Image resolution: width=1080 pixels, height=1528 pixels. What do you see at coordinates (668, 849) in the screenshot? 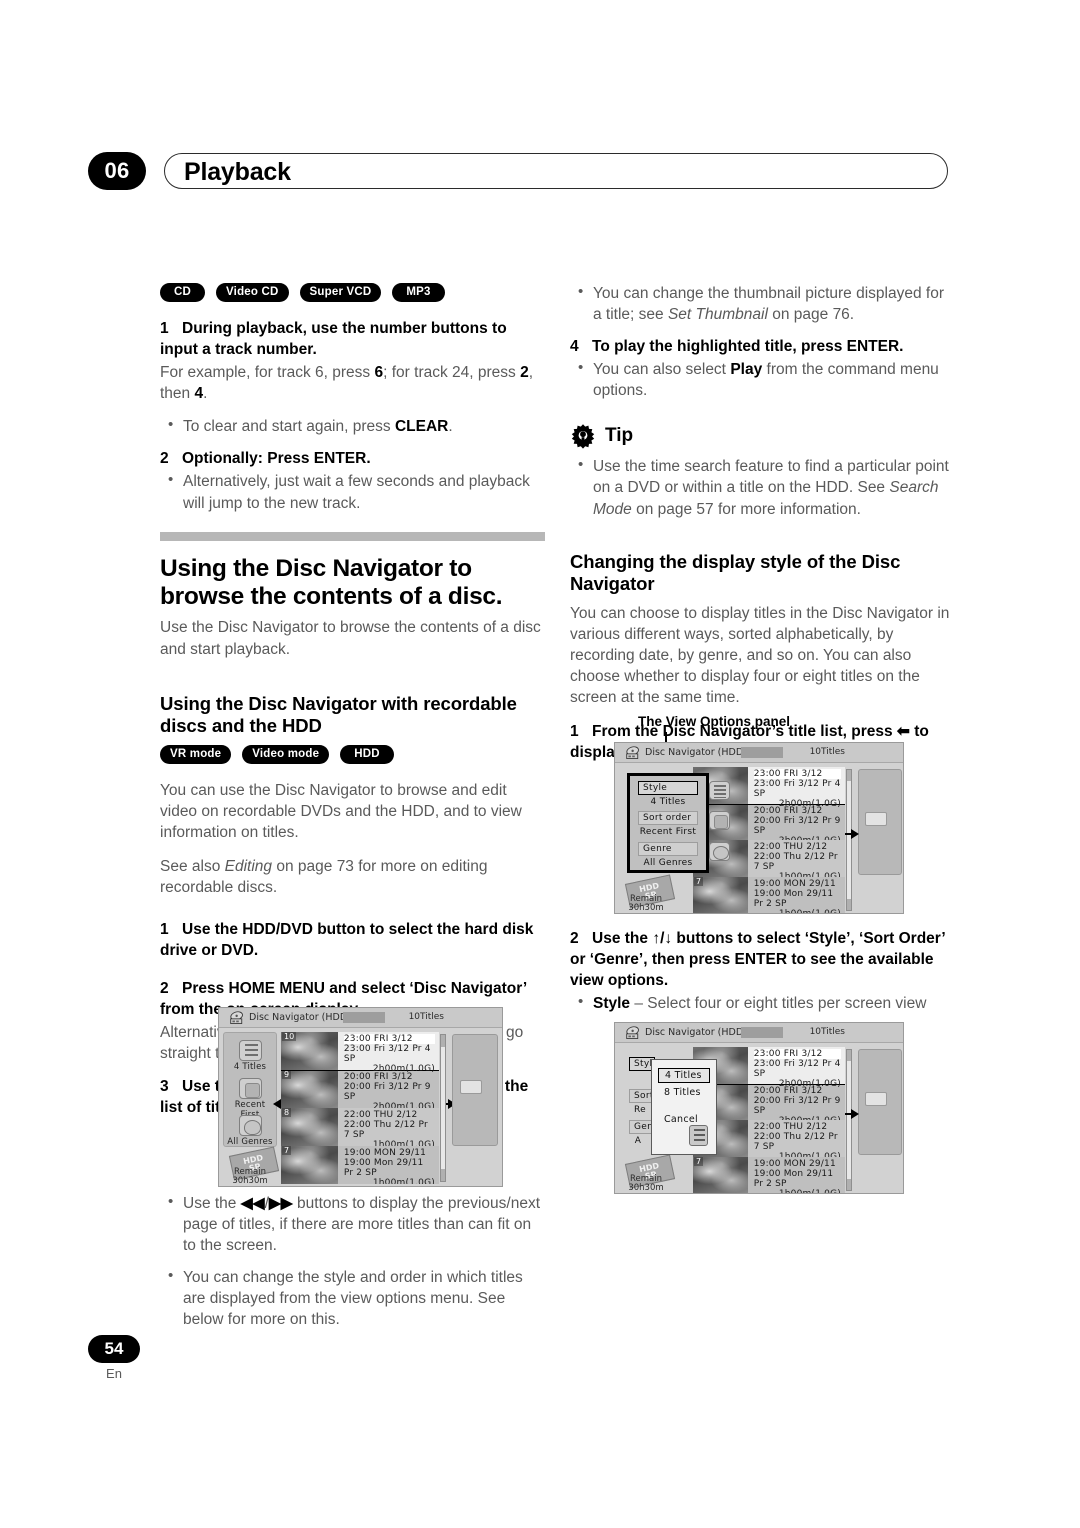
I see `vo-field-genre: Genre` at bounding box center [668, 849].